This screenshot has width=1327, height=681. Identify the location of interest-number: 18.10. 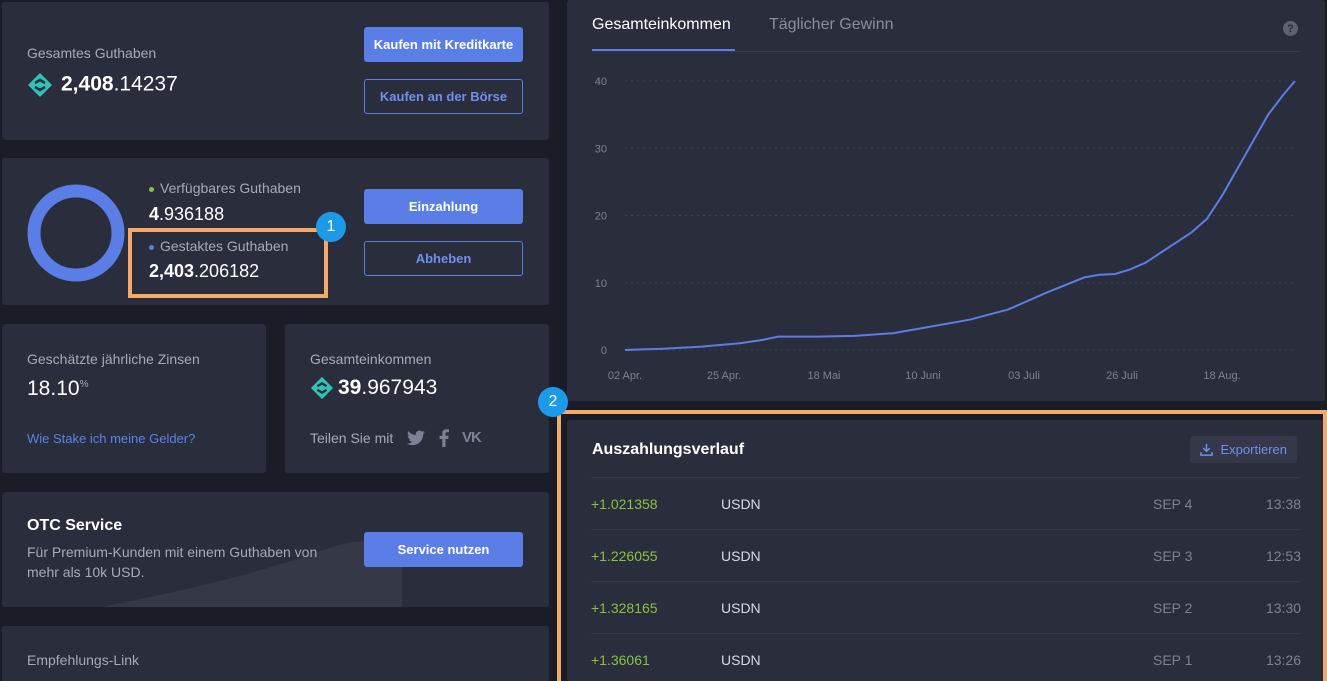
(53, 388).